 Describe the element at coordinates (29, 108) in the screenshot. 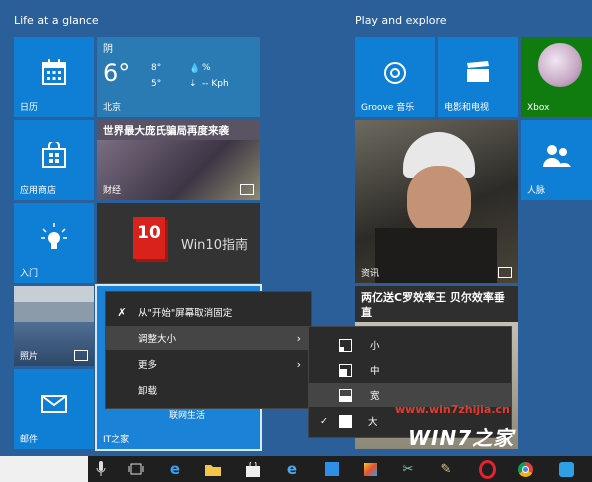

I see `calendar-label: 日历` at that location.